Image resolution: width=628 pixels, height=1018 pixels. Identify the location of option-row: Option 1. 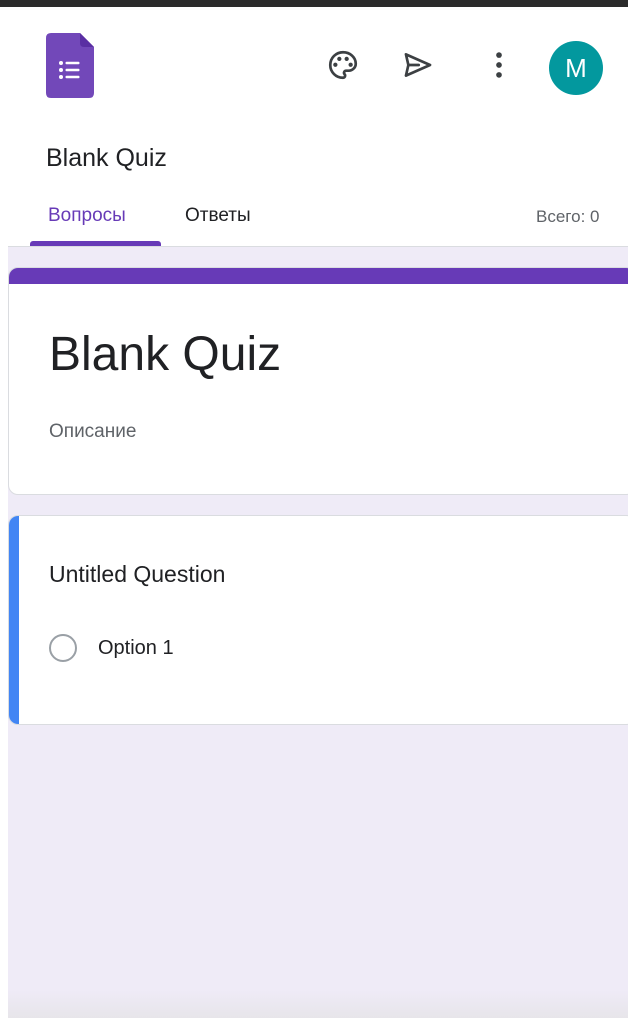
(111, 648).